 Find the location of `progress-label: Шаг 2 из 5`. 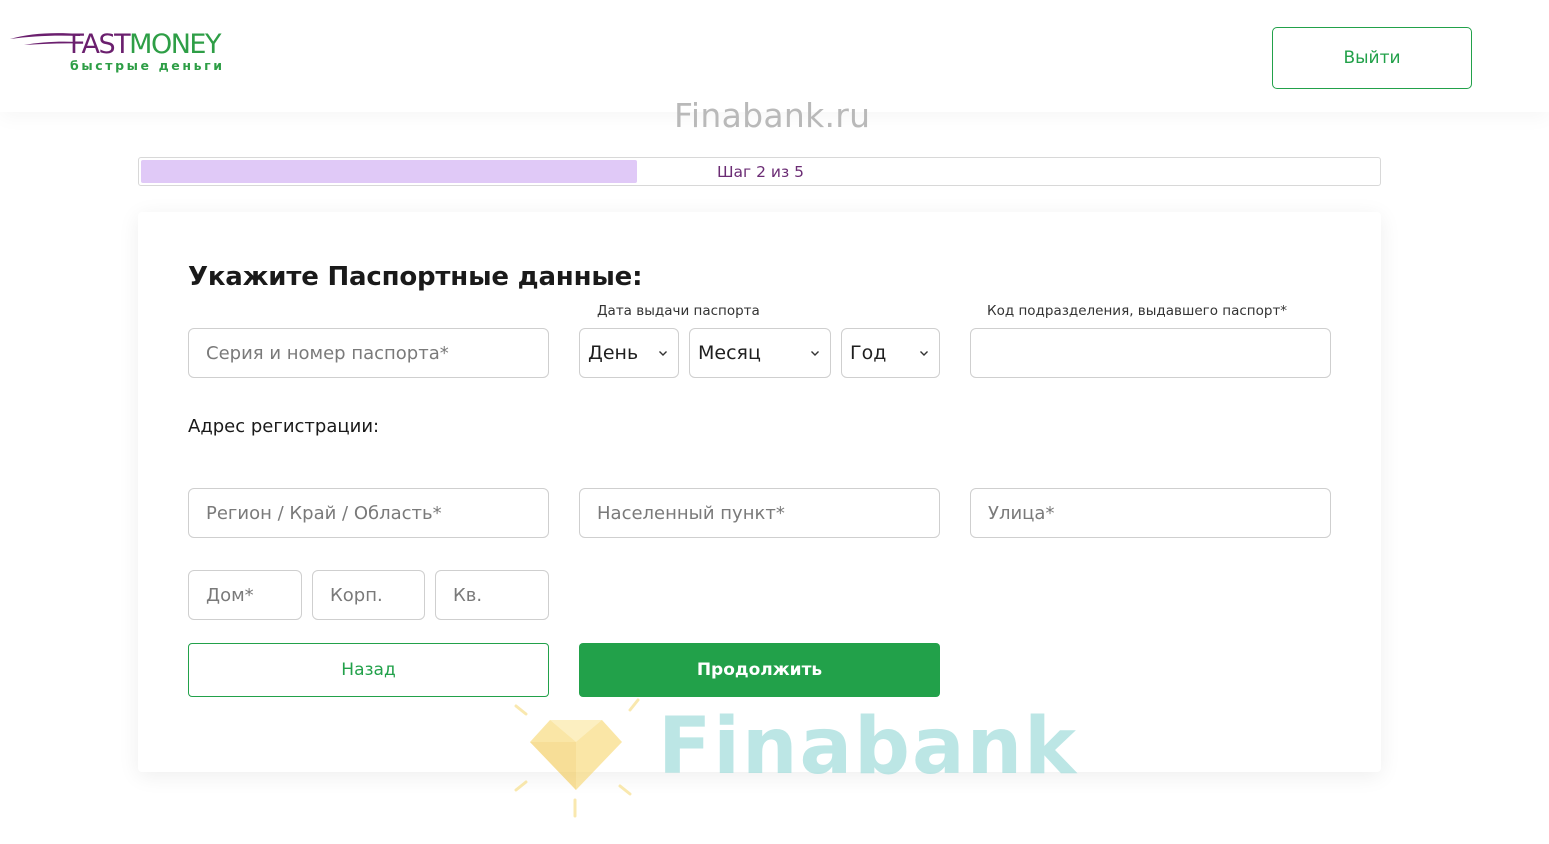

progress-label: Шаг 2 из 5 is located at coordinates (760, 171).